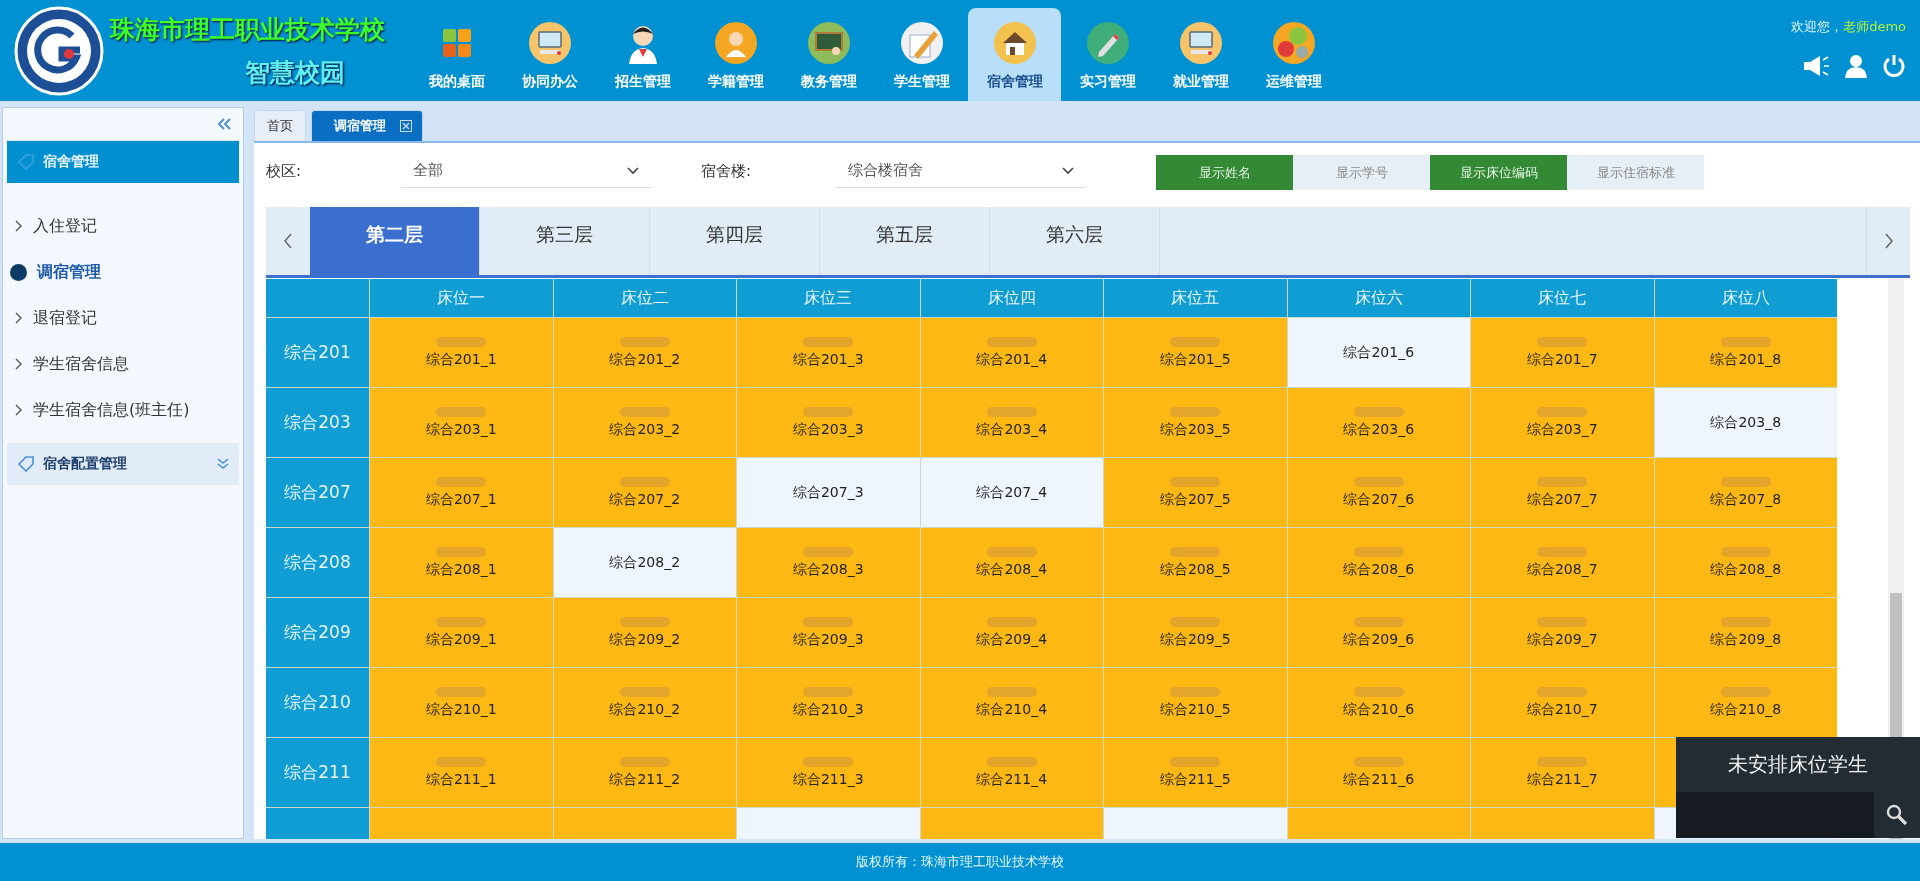  What do you see at coordinates (1011, 772) in the screenshot?
I see `bed-cell: 综合211_4` at bounding box center [1011, 772].